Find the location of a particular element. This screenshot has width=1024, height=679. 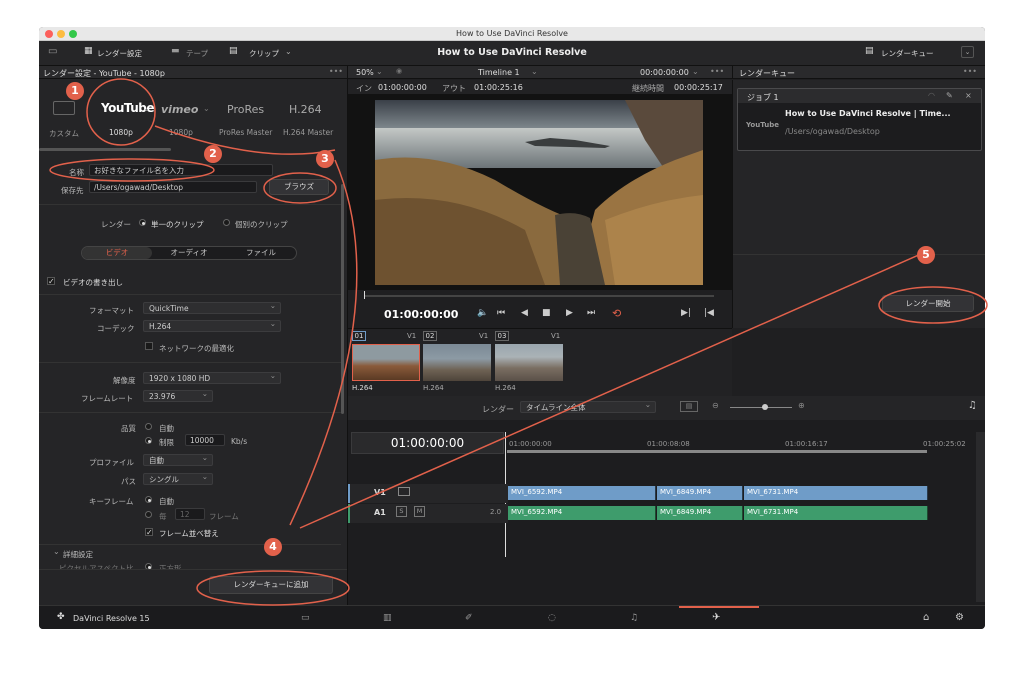

annotation-number: 5 is located at coordinates (926, 255).